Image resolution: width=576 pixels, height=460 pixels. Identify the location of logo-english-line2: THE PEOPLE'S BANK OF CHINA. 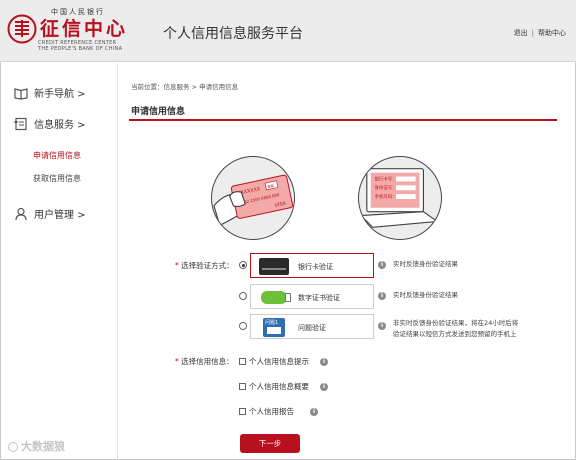
(80, 49).